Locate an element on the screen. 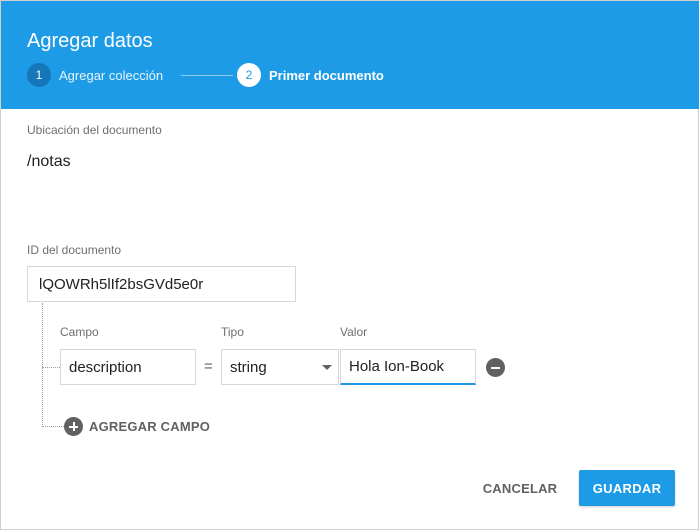  tree-connector-add is located at coordinates (53, 426).